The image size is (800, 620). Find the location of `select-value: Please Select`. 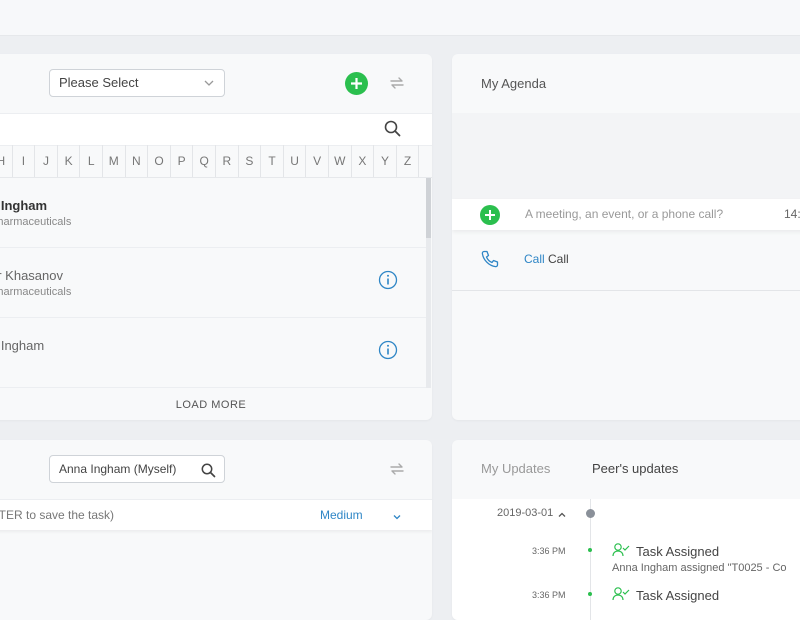

select-value: Please Select is located at coordinates (99, 82).